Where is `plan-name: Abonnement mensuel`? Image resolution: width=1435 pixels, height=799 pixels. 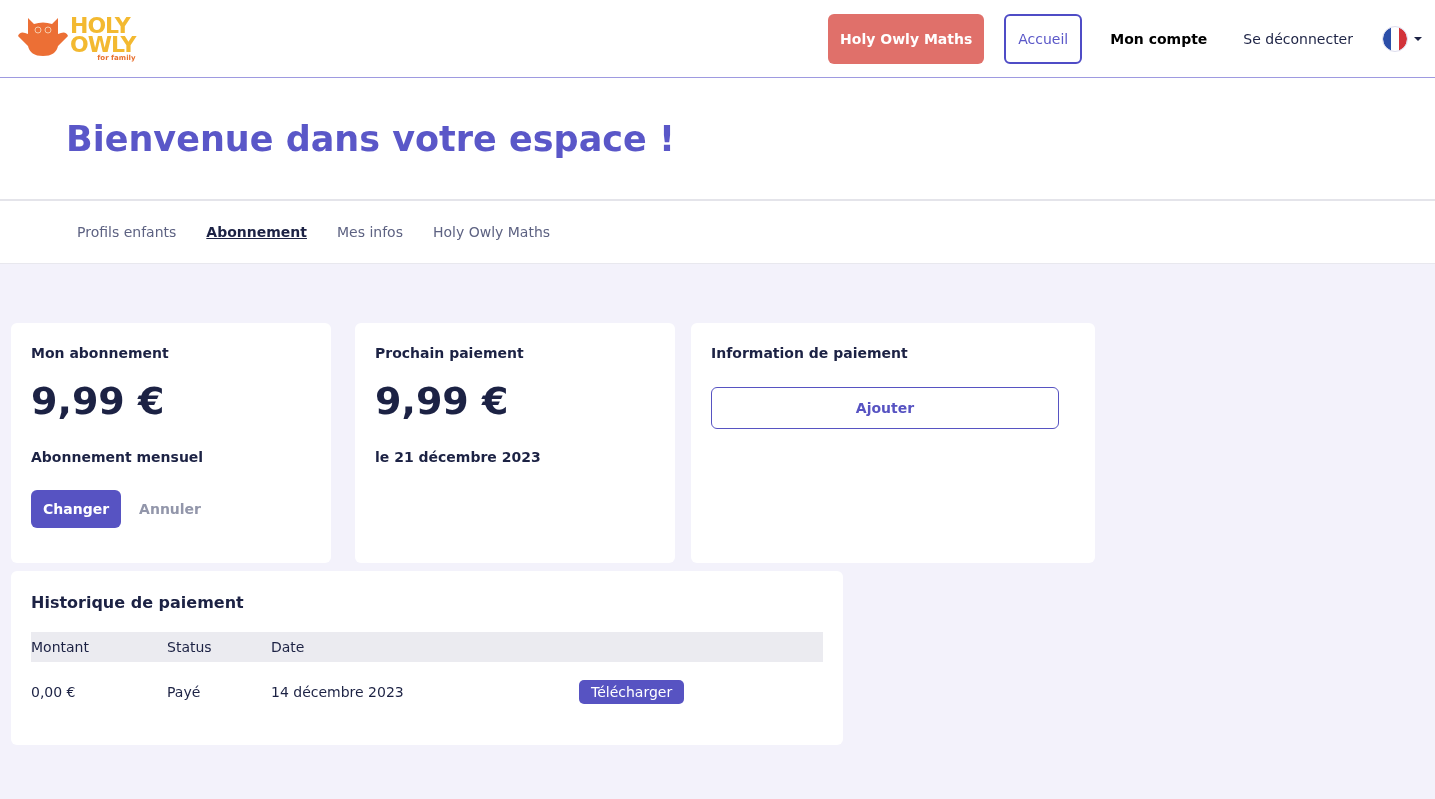
plan-name: Abonnement mensuel is located at coordinates (117, 457).